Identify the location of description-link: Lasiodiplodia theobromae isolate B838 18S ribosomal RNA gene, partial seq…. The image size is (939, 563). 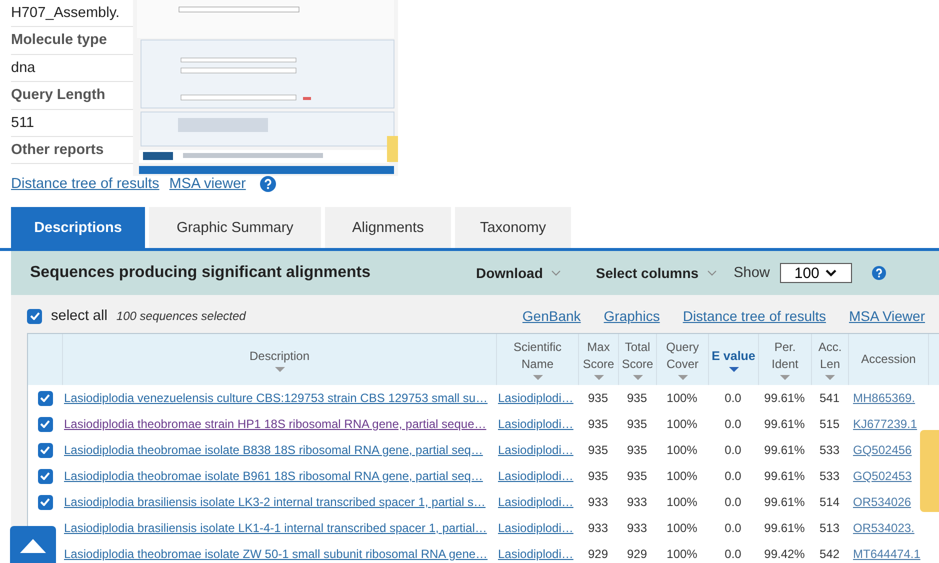
(273, 450).